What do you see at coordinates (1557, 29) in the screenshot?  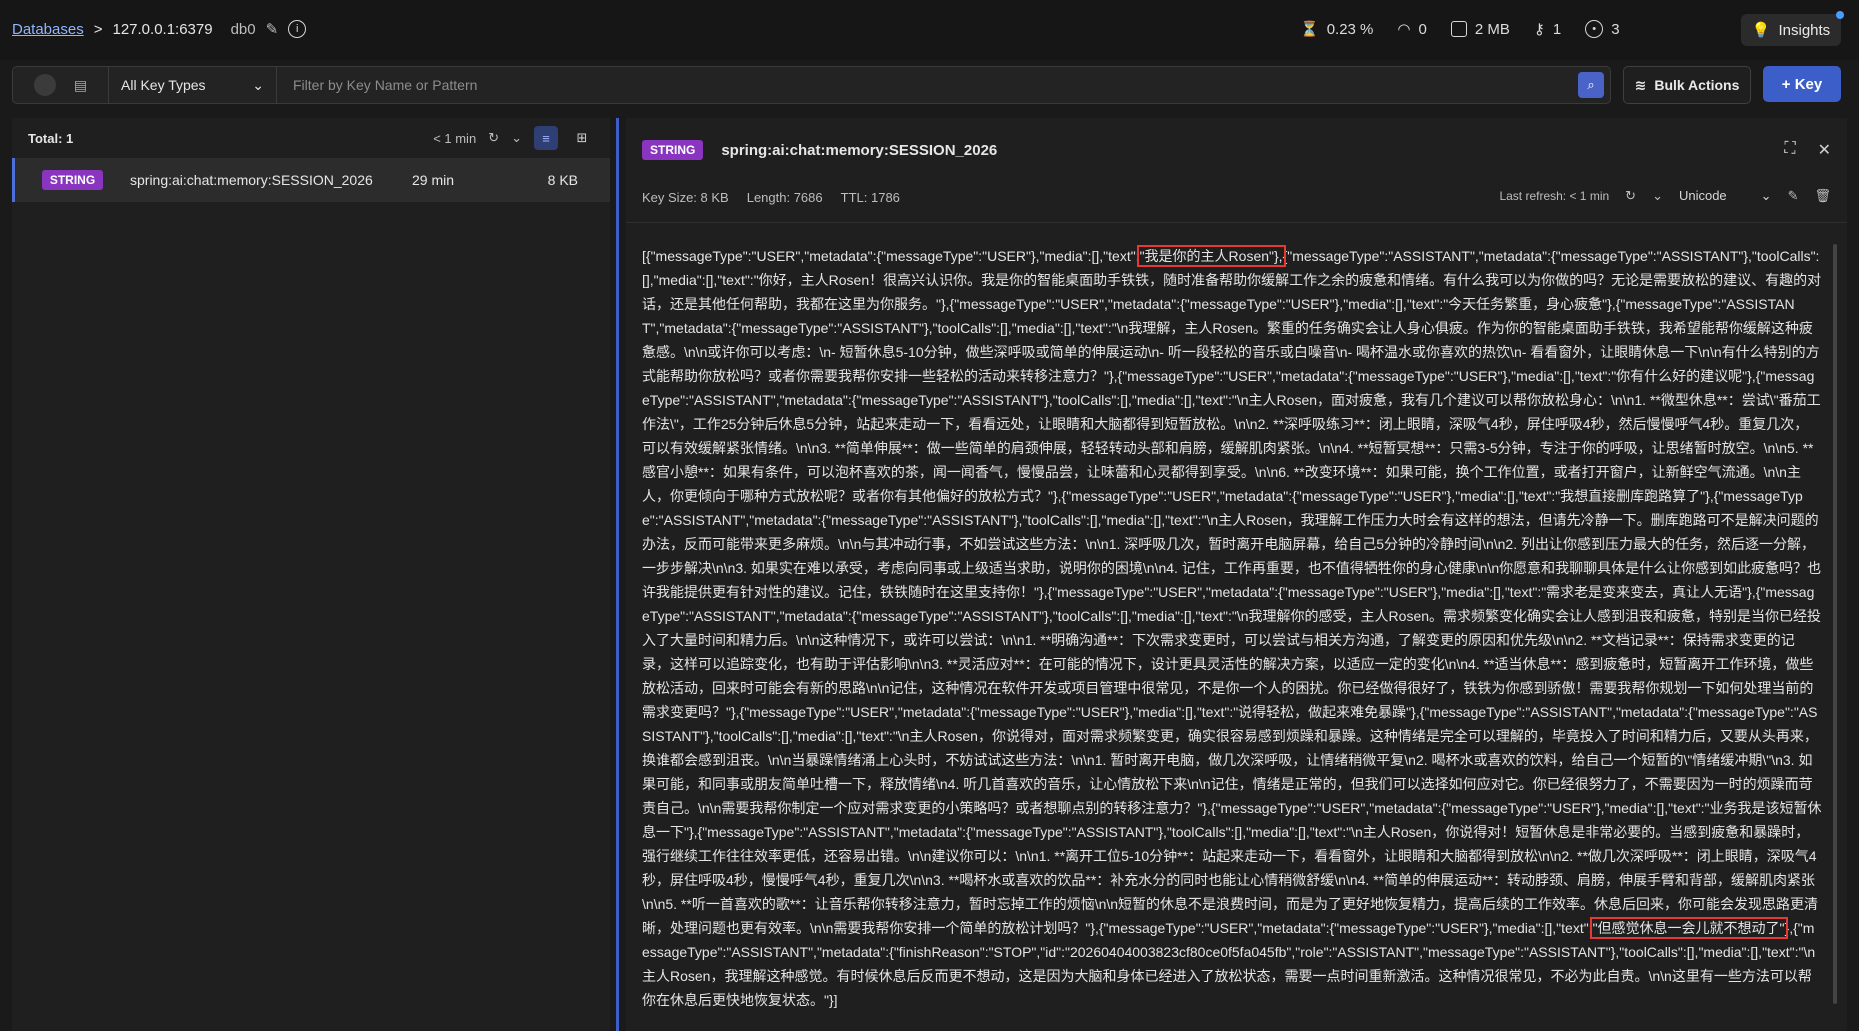 I see `keys-value: 1` at bounding box center [1557, 29].